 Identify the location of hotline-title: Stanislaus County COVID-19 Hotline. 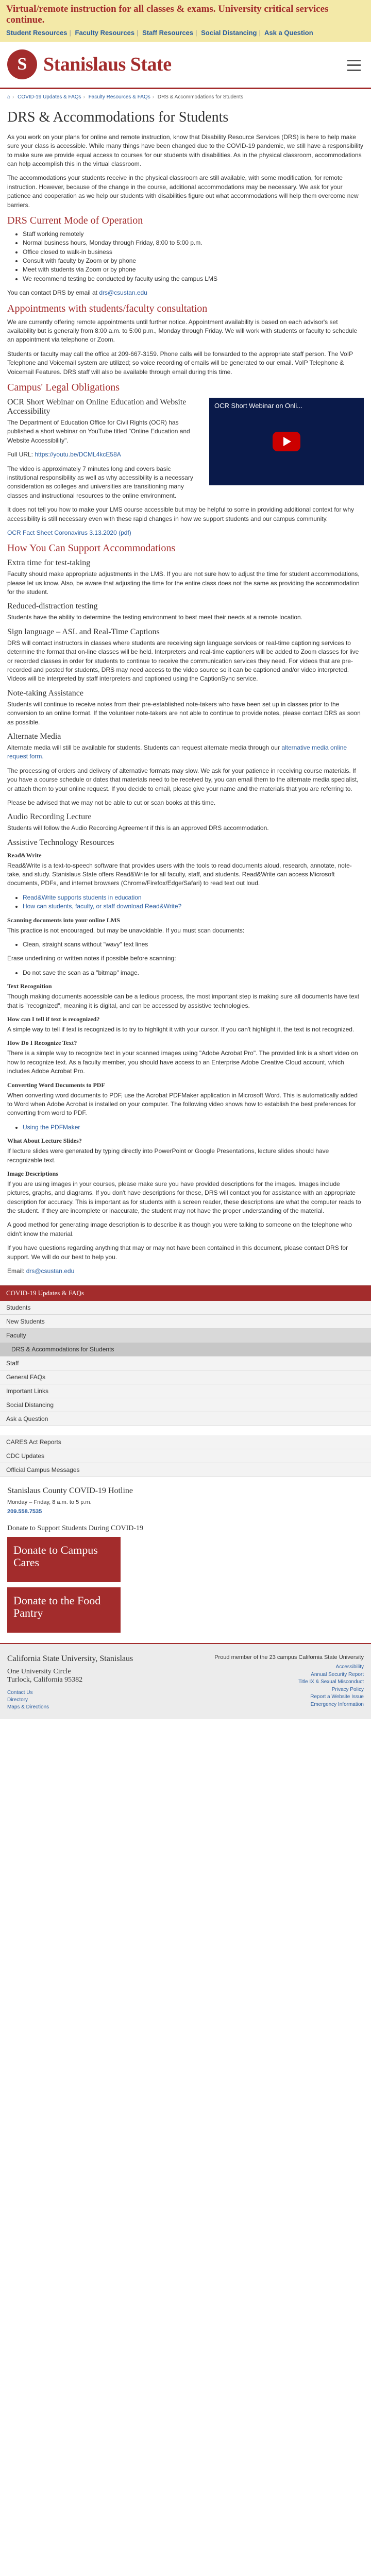
(70, 1491).